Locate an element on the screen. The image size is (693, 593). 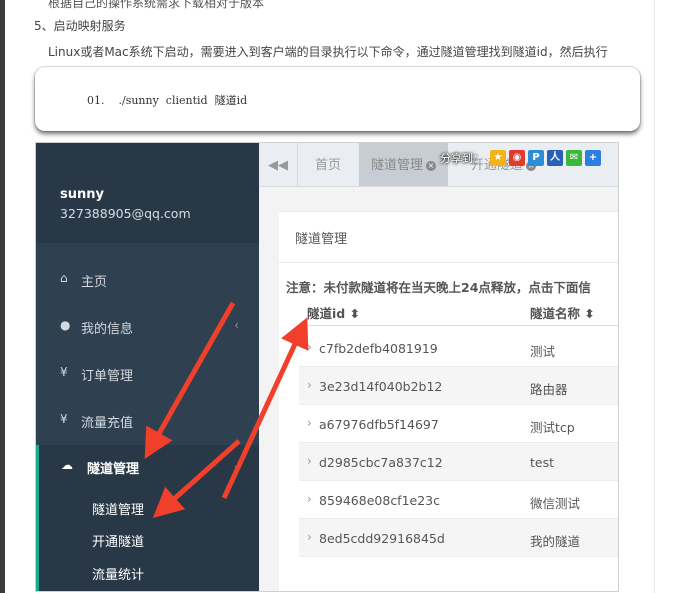
arrow-to-tunnel-submenu is located at coordinates (196, 478).